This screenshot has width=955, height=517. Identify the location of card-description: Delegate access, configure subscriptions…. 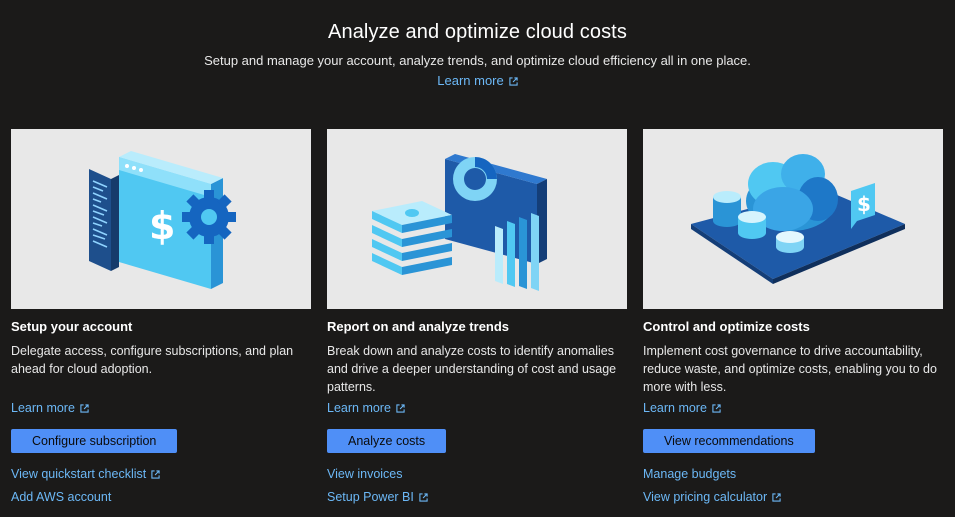
(152, 360).